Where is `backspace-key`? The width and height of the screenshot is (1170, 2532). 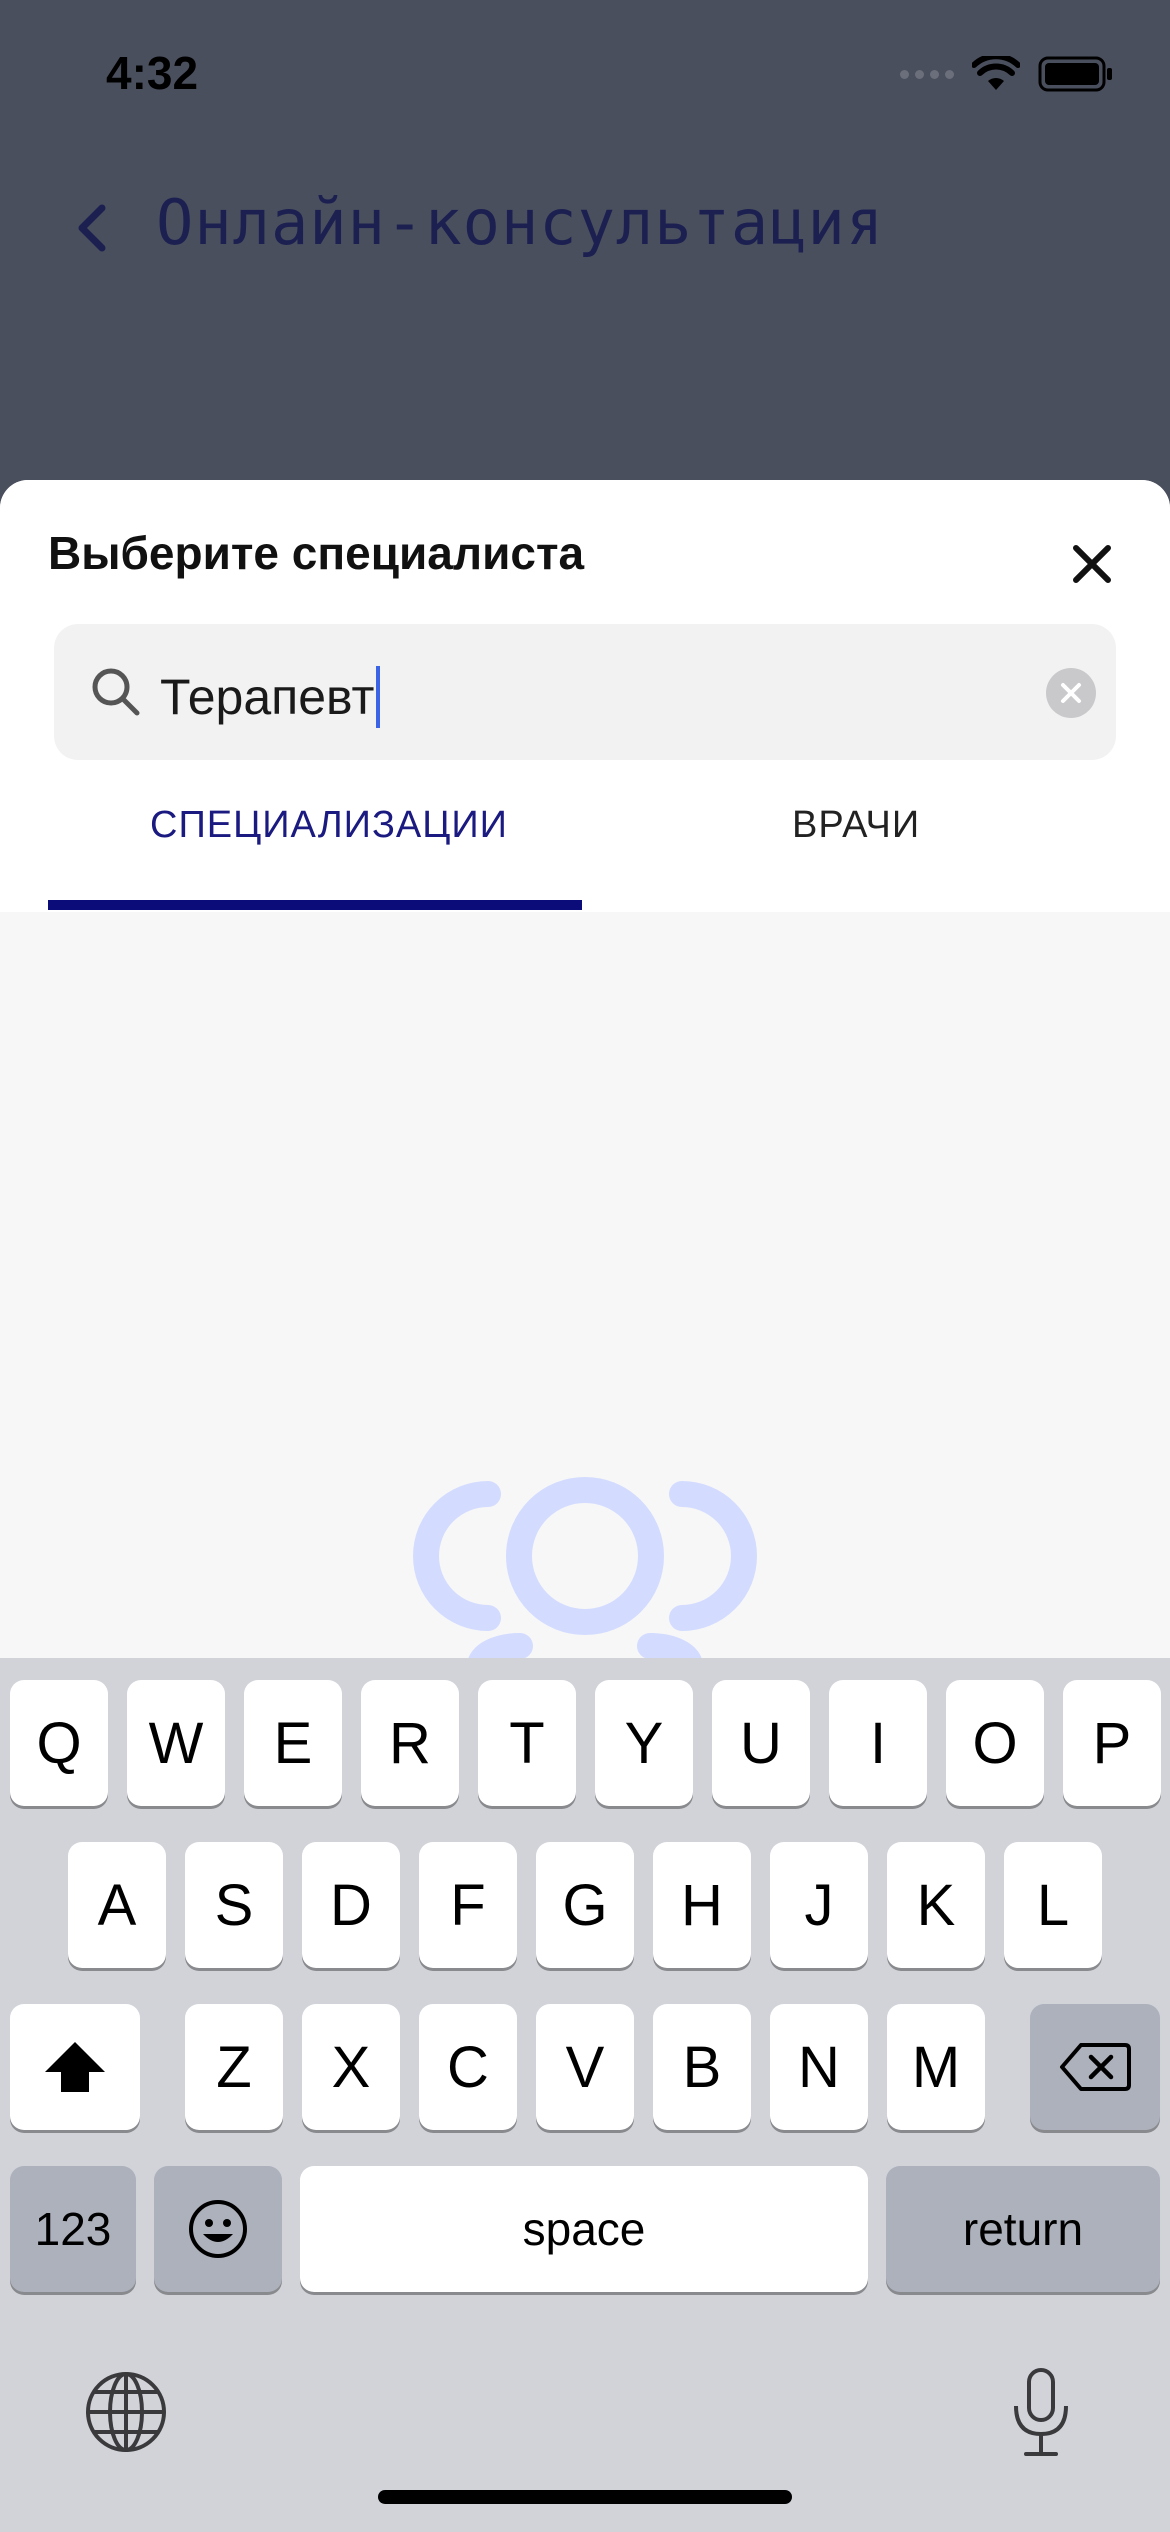
backspace-key is located at coordinates (1095, 2067).